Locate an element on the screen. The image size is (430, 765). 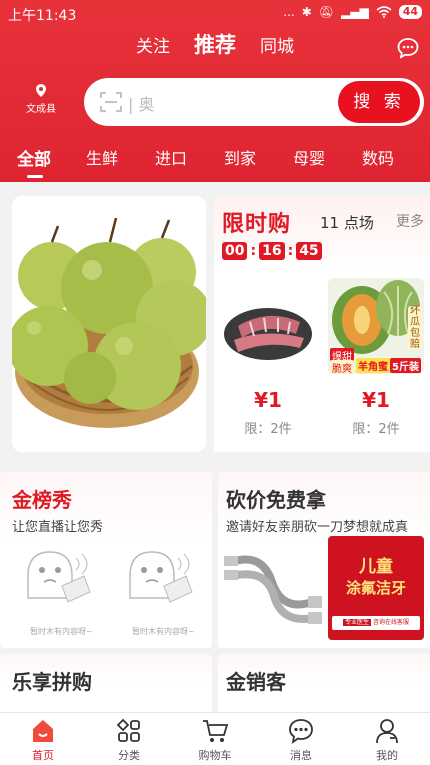
kanjia-card: 砍价免费拿 邀请好友亲朋砍一刀梦想就成真 儿童 涂氟洁牙 专业医生 咨询在线客服 is located at coordinates (324, 560).